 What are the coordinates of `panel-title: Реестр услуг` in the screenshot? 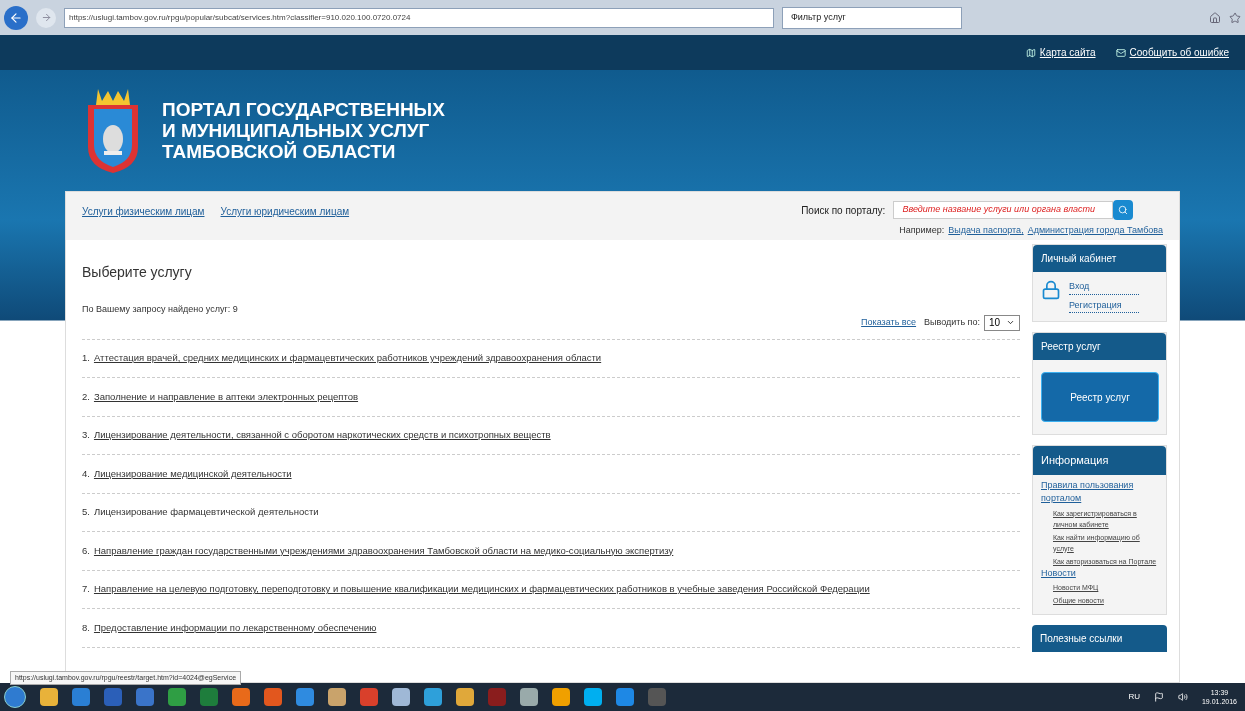 It's located at (1099, 346).